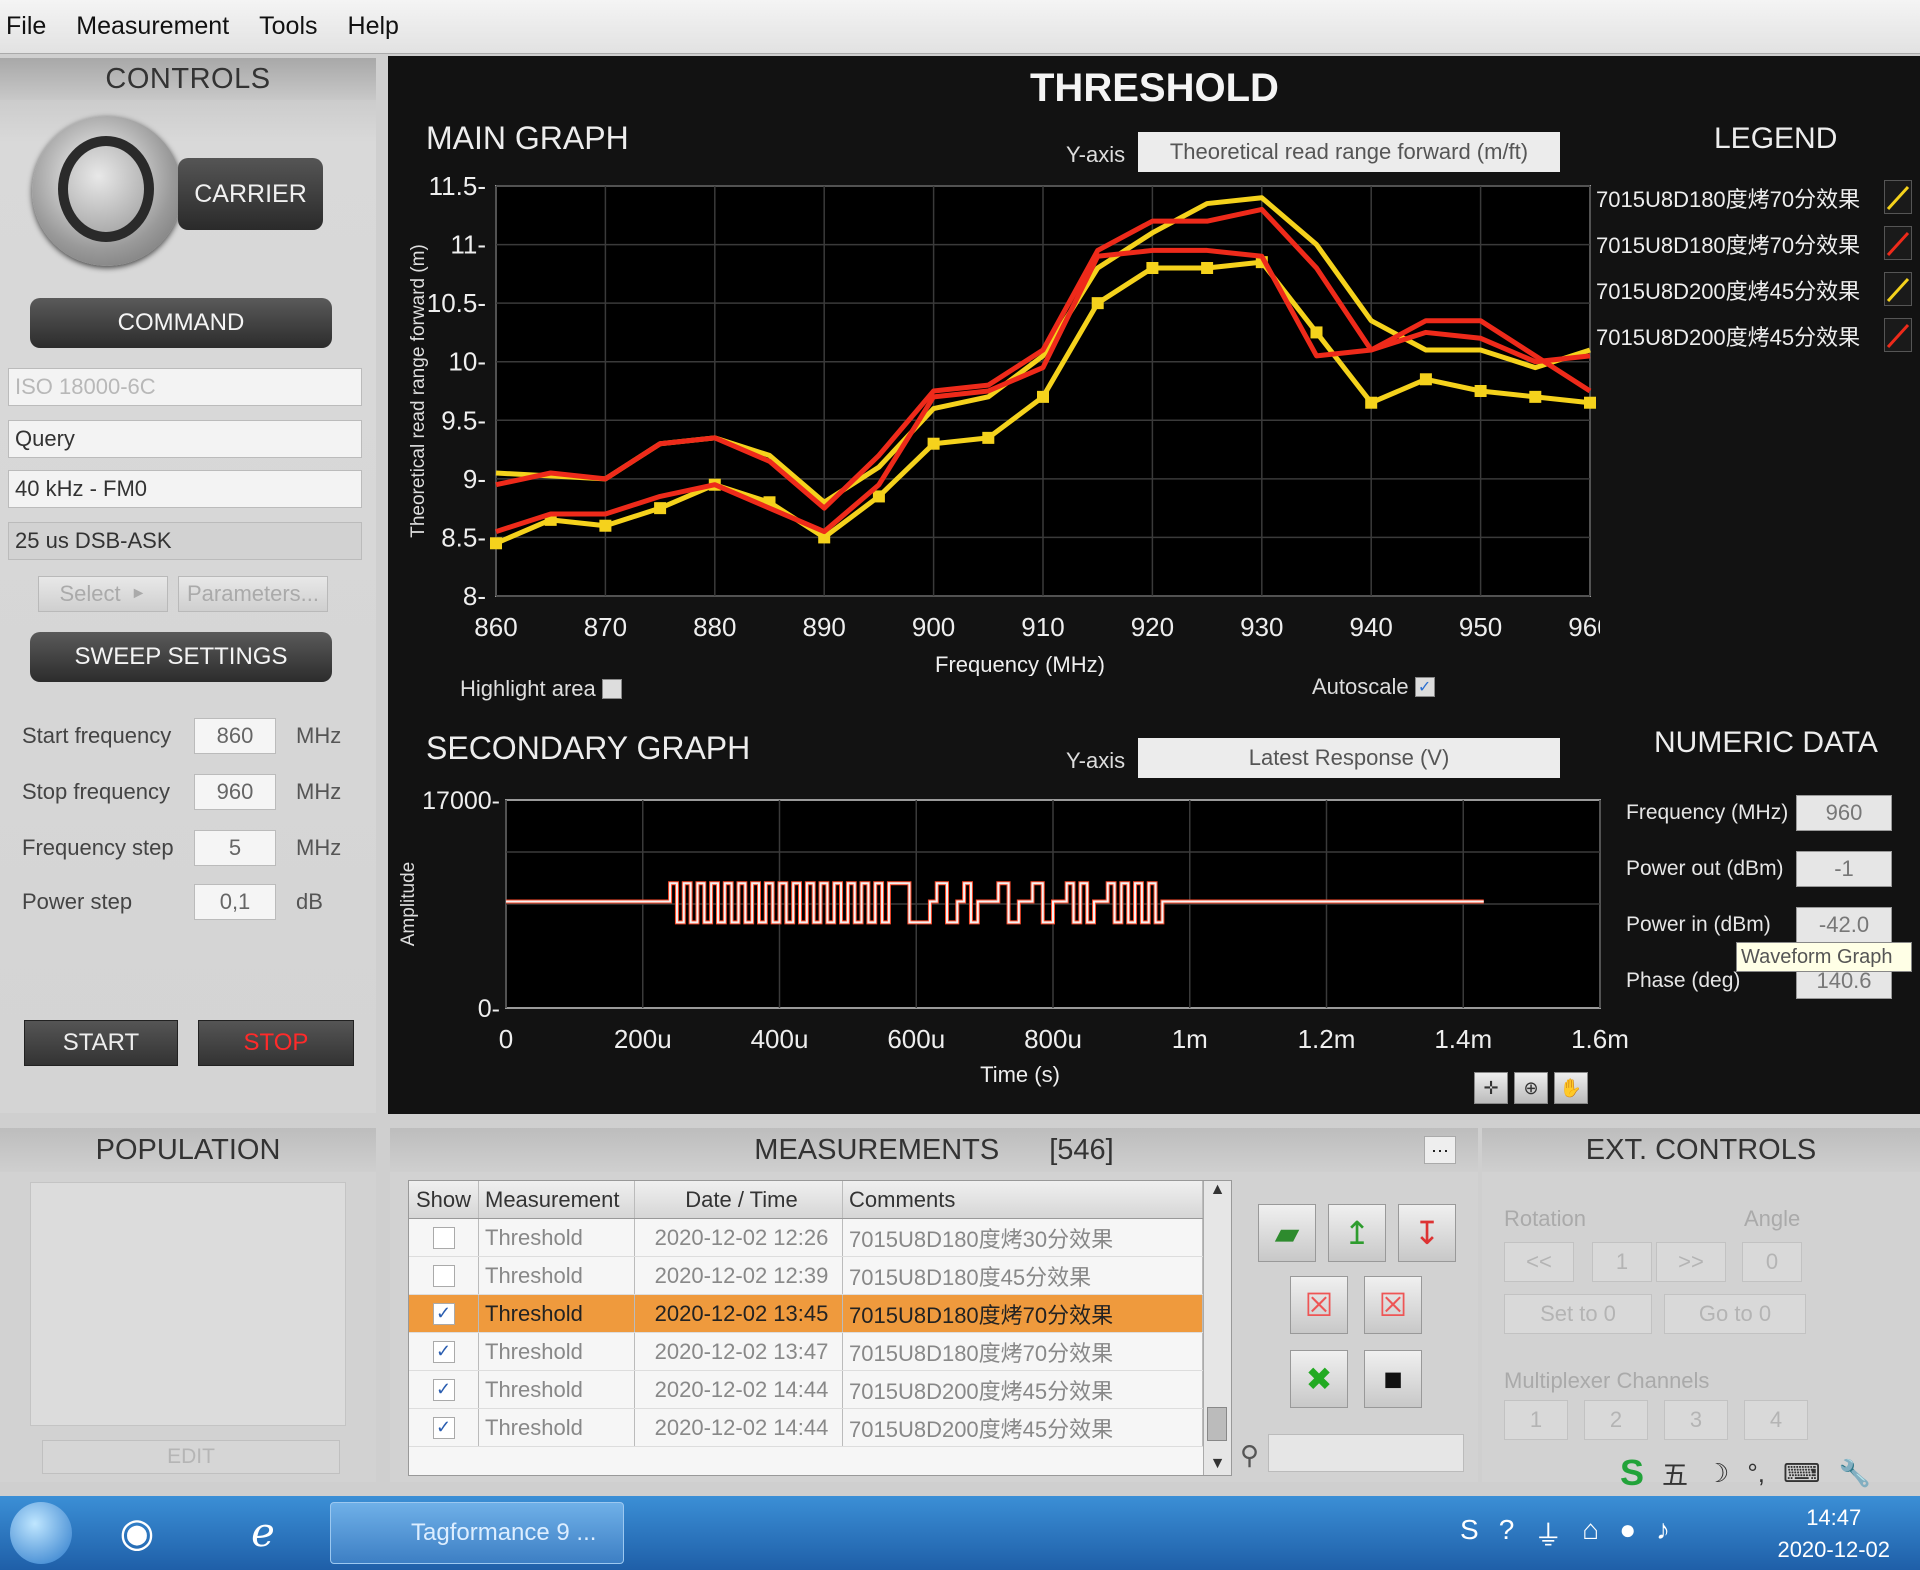 The height and width of the screenshot is (1570, 1920). What do you see at coordinates (1319, 1379) in the screenshot?
I see `color-lines-icon: ✖` at bounding box center [1319, 1379].